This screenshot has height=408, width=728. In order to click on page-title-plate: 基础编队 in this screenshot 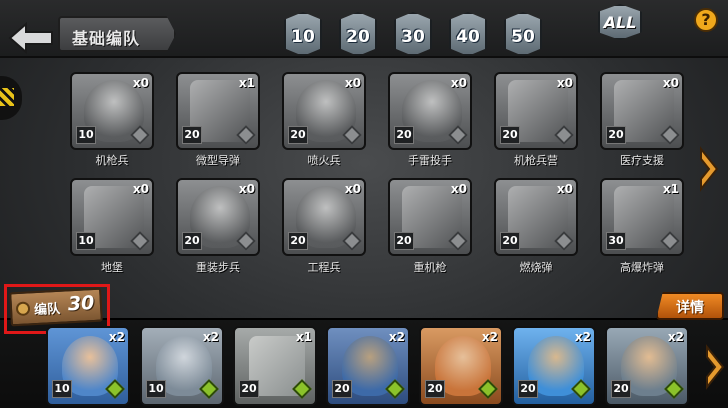, I will do `click(117, 34)`.